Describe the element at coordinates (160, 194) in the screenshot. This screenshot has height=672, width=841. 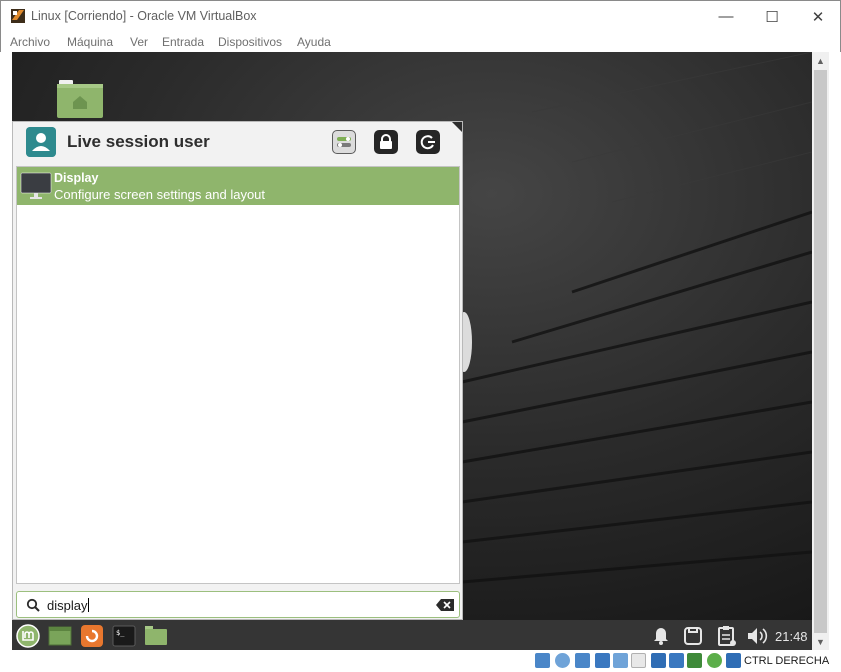
I see `result-description: Configure screen settings and layout` at that location.